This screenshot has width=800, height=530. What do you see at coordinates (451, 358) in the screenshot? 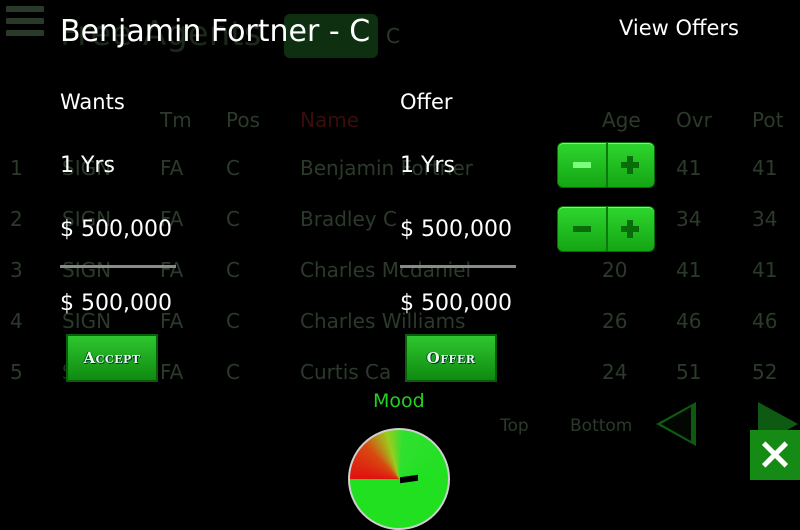
I see `offer-button: Offer` at bounding box center [451, 358].